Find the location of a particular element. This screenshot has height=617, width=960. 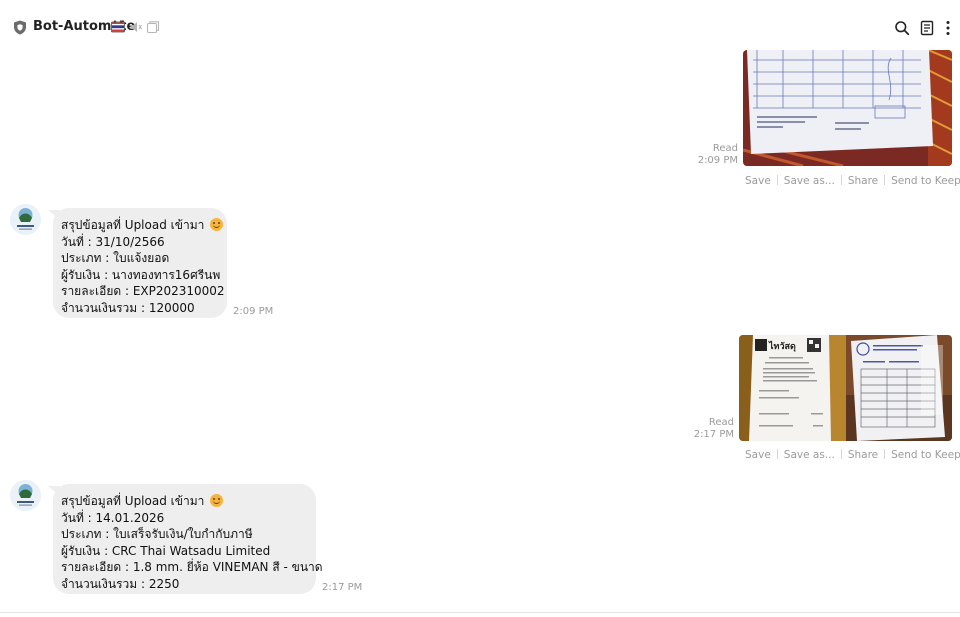

message-line: จำนวนเงินรวม : 120000 is located at coordinates (128, 307).